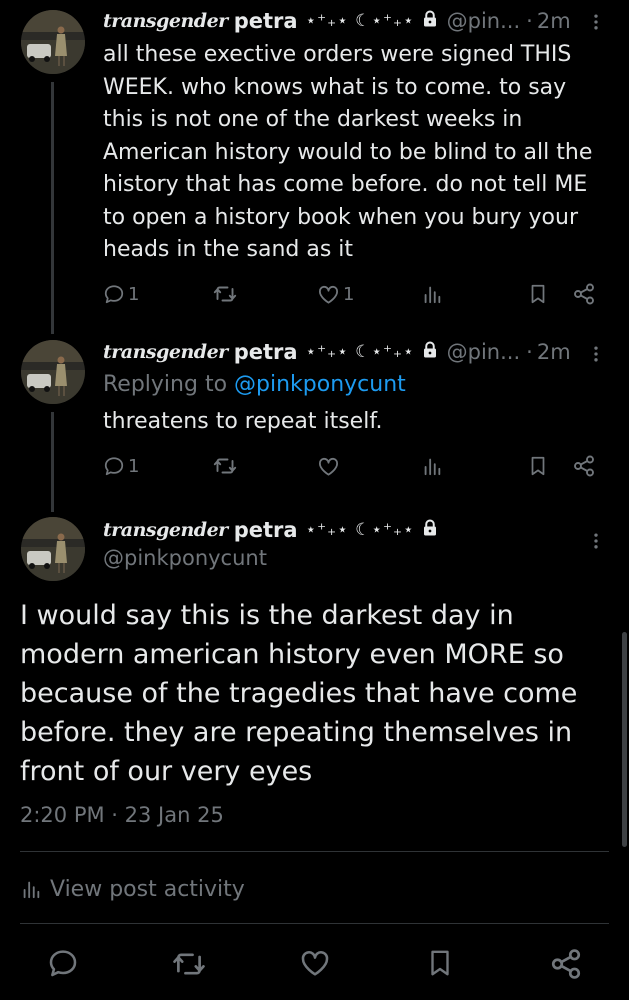  Describe the element at coordinates (185, 558) in the screenshot. I see `user-handle: @pinkponycunt` at that location.